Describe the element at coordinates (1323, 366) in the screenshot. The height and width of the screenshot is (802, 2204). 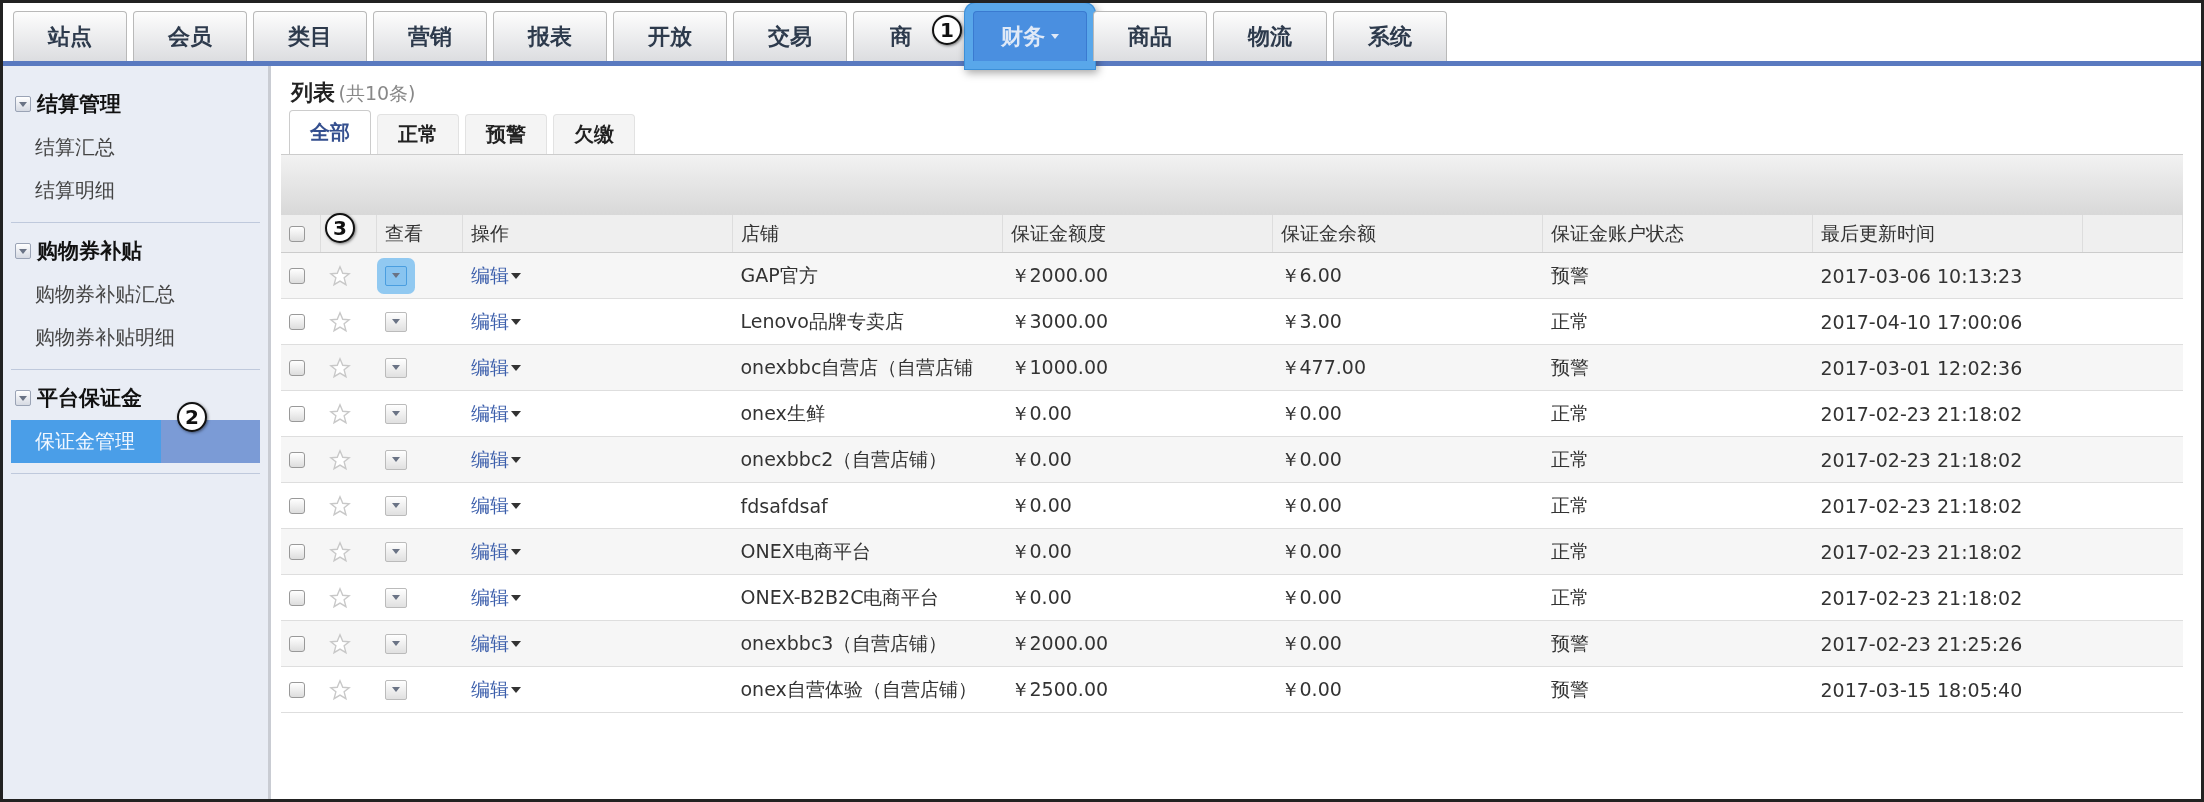
I see `table-cell: ￥477.00` at that location.